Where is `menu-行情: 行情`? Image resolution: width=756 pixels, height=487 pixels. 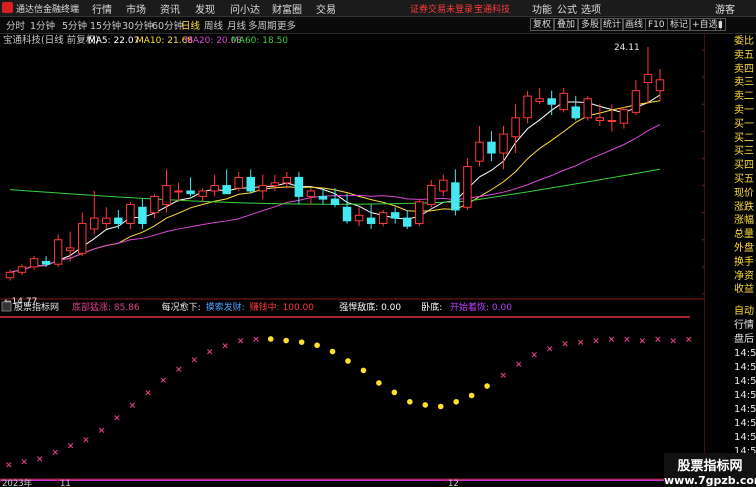 menu-行情: 行情 is located at coordinates (102, 8).